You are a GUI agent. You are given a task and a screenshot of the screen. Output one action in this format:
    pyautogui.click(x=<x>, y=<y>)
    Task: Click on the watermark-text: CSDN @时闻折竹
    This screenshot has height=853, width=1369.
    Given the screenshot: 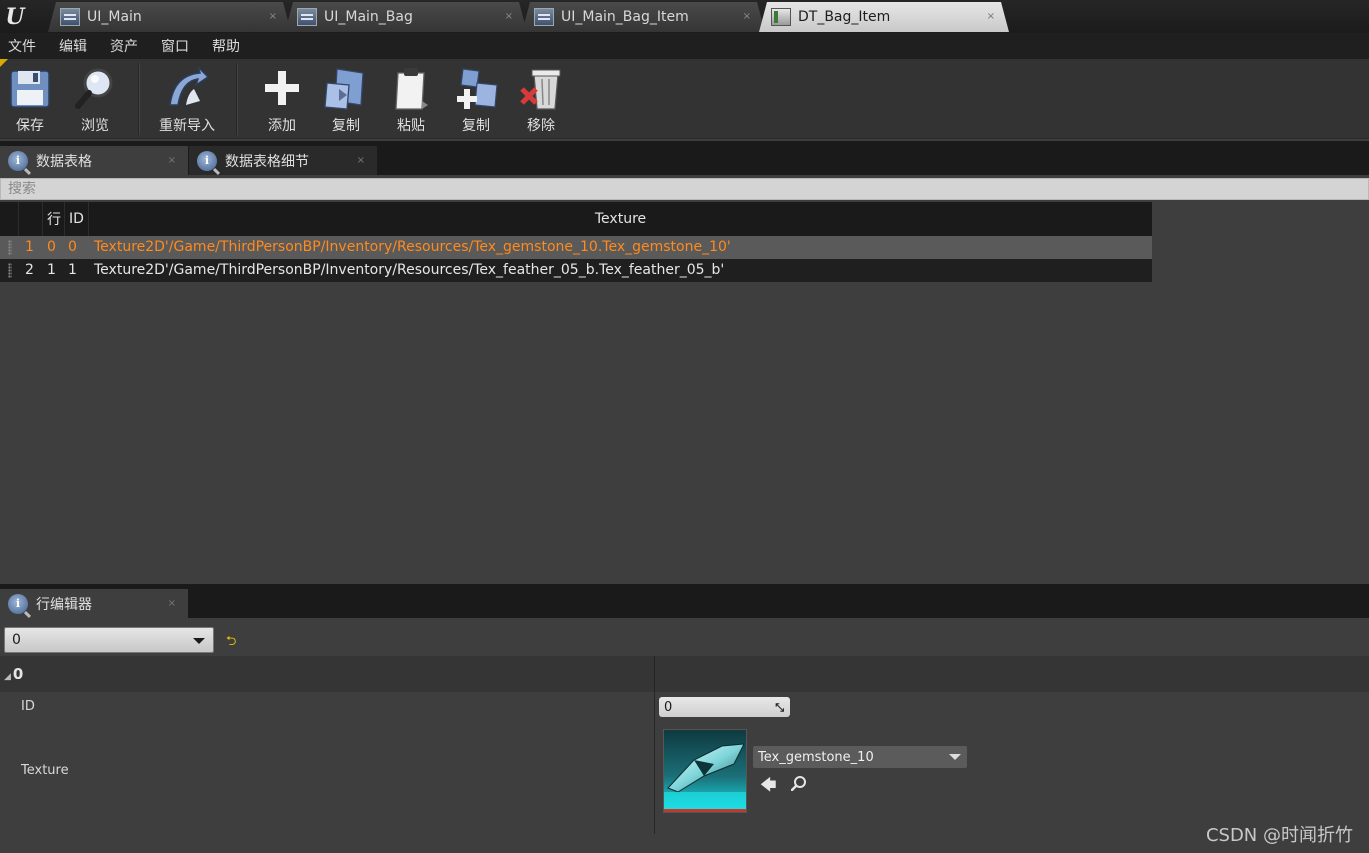 What is the action you would take?
    pyautogui.click(x=1279, y=835)
    